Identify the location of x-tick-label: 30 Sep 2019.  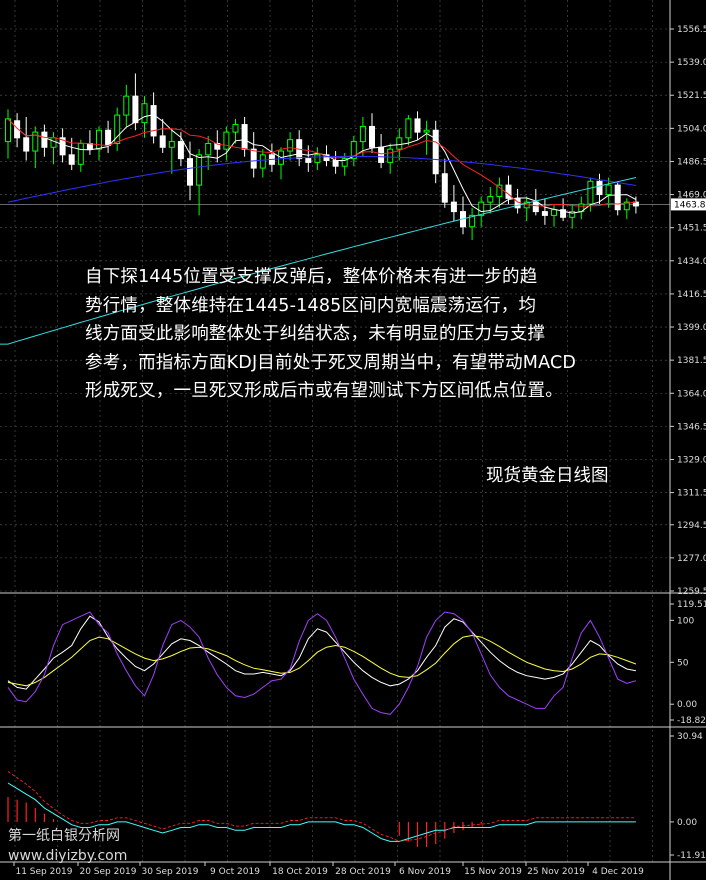
(169, 872).